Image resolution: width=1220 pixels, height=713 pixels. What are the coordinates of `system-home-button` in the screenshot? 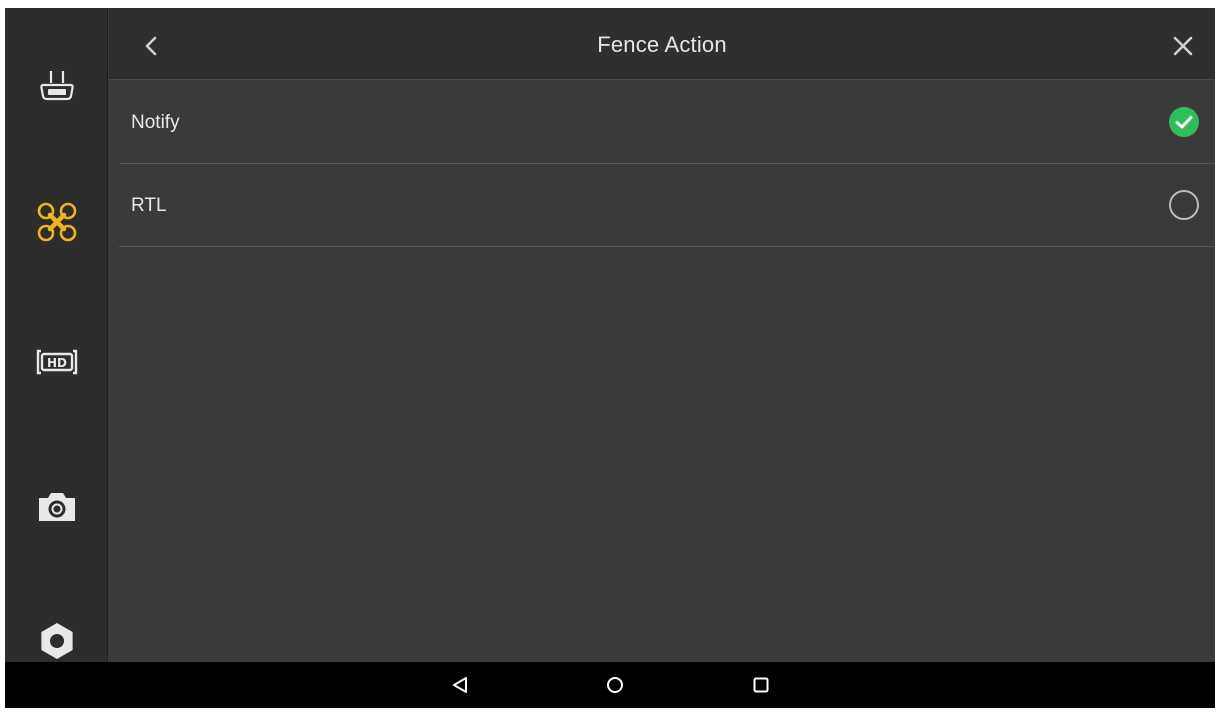 It's located at (615, 685).